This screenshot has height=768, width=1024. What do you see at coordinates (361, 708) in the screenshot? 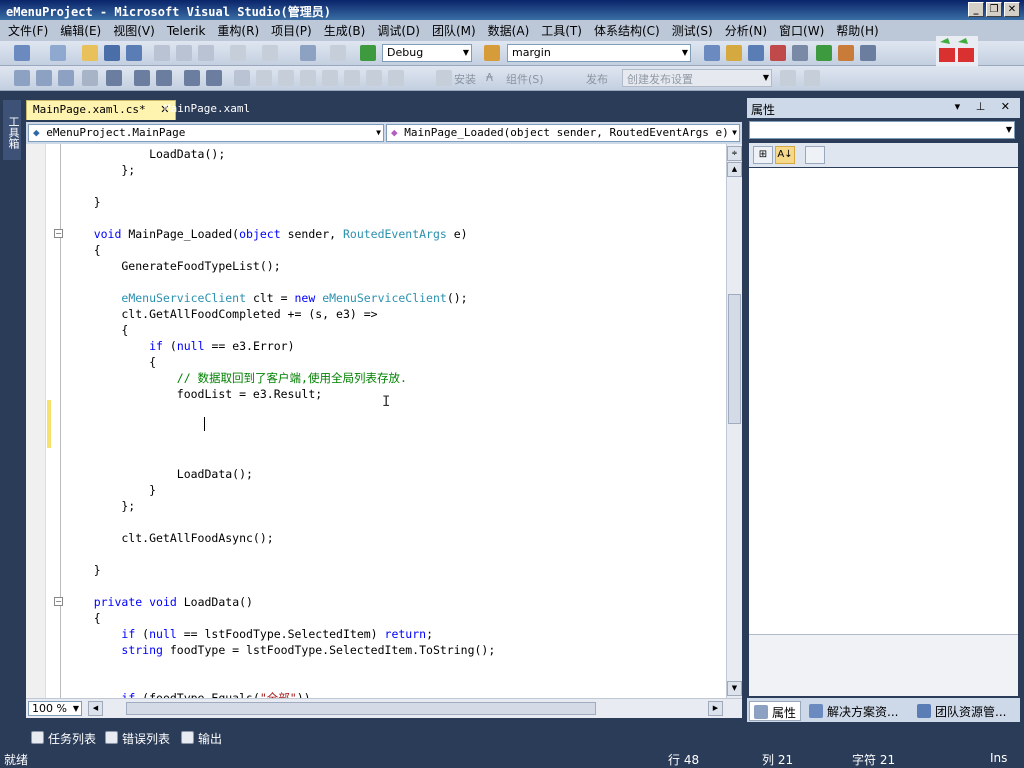
I see `horizontal-scroll-thumb` at bounding box center [361, 708].